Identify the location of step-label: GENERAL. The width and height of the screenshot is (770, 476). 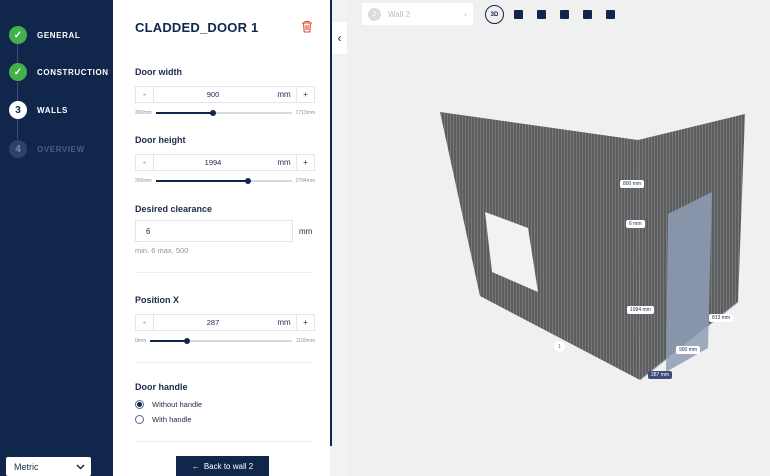
(59, 35).